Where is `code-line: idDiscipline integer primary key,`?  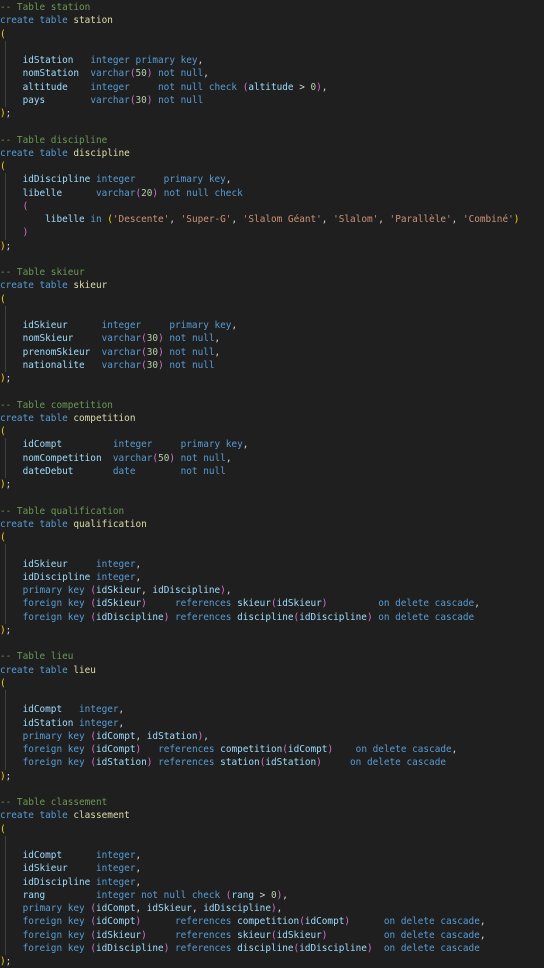
code-line: idDiscipline integer primary key, is located at coordinates (272, 180).